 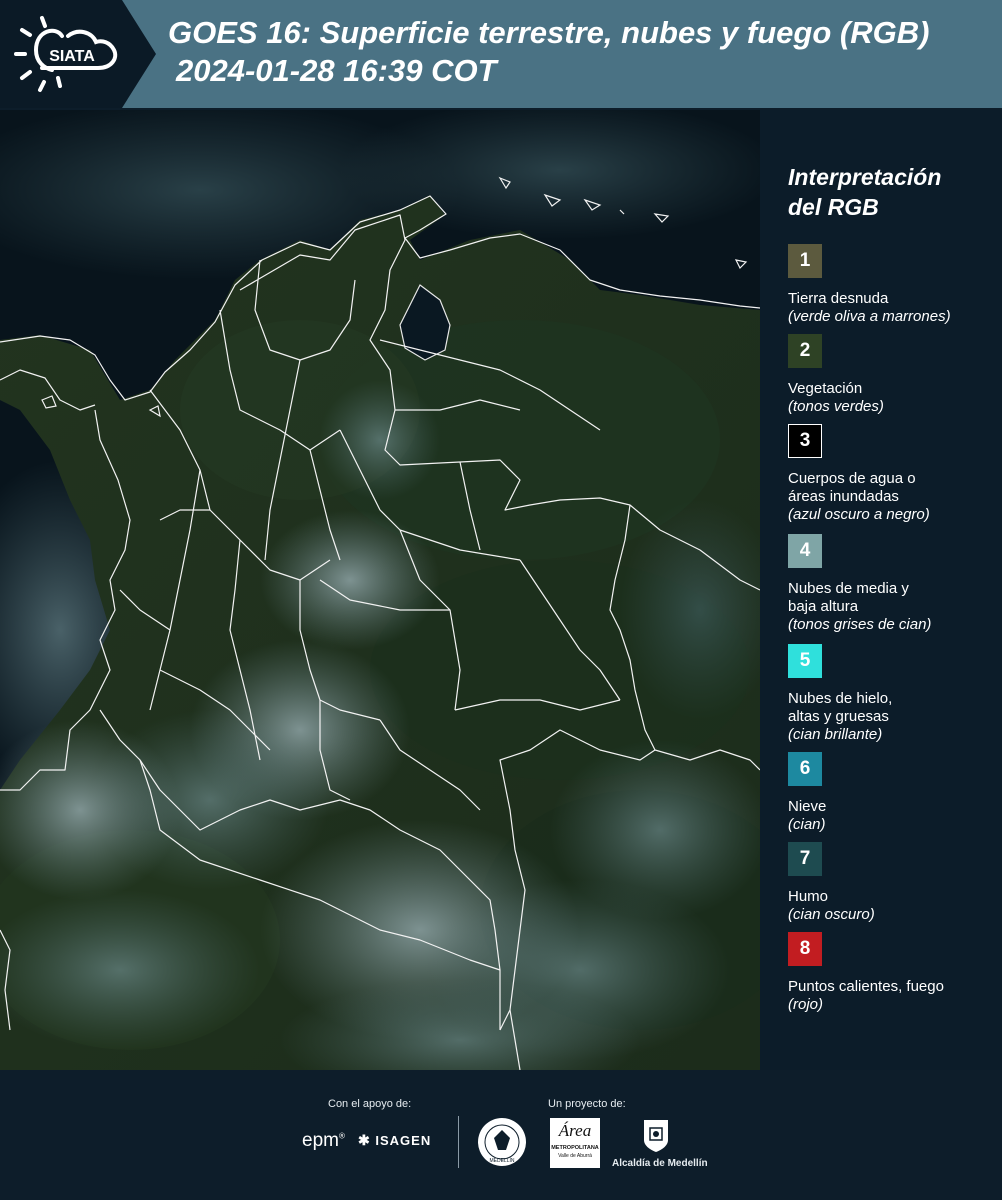 I want to click on legend-sub: (tonos verdes), so click(x=836, y=406).